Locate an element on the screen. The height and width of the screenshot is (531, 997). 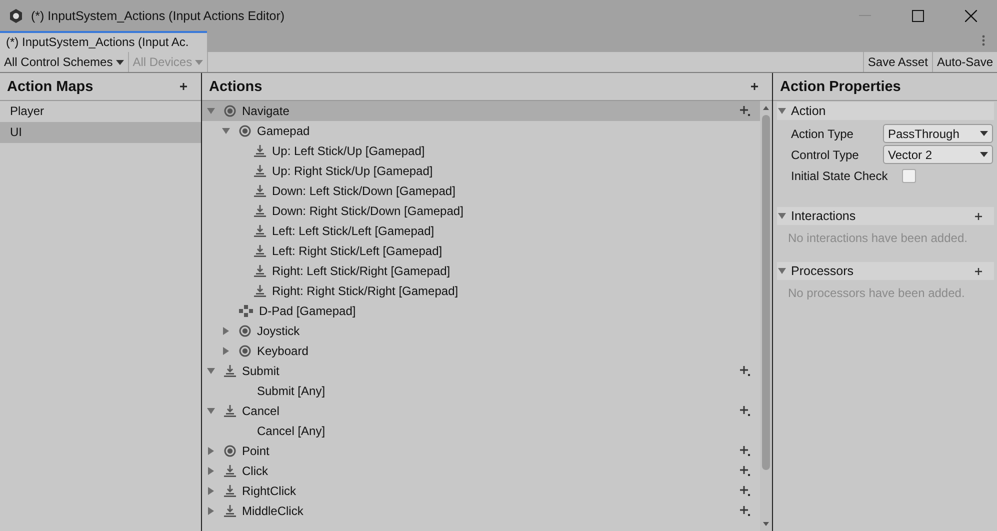
tree-row: Cancel [Any] is located at coordinates (481, 431).